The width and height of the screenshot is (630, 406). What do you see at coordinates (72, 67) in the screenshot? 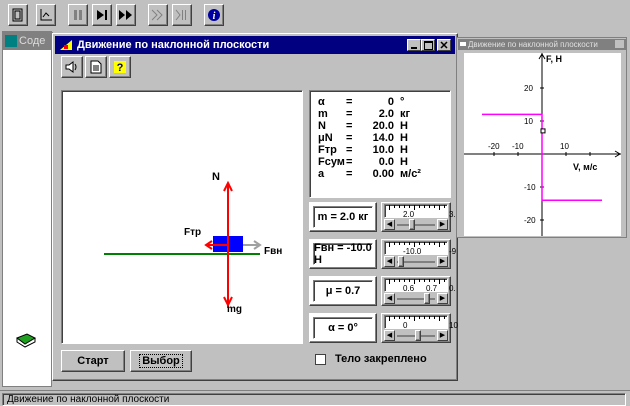
I see `speaker-icon` at bounding box center [72, 67].